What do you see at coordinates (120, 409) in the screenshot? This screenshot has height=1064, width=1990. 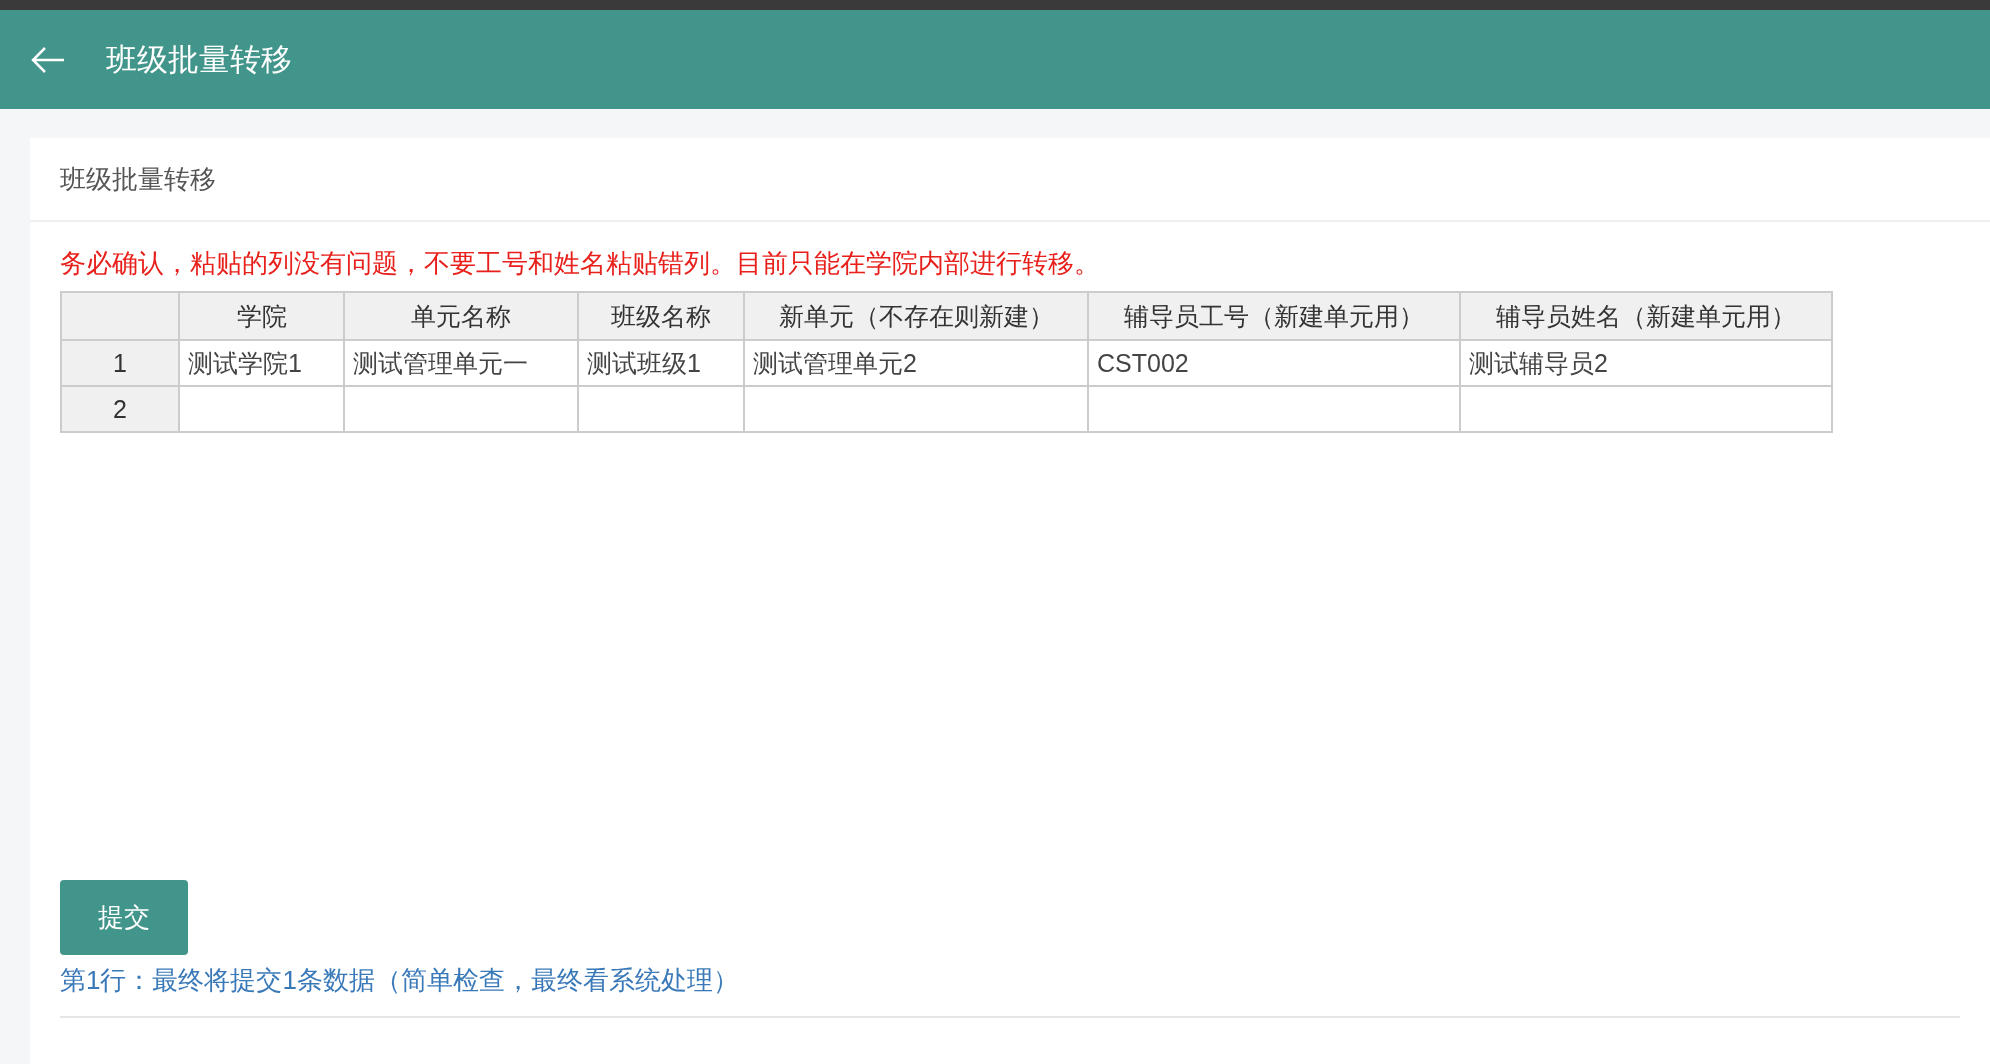 I see `row-number: 2` at bounding box center [120, 409].